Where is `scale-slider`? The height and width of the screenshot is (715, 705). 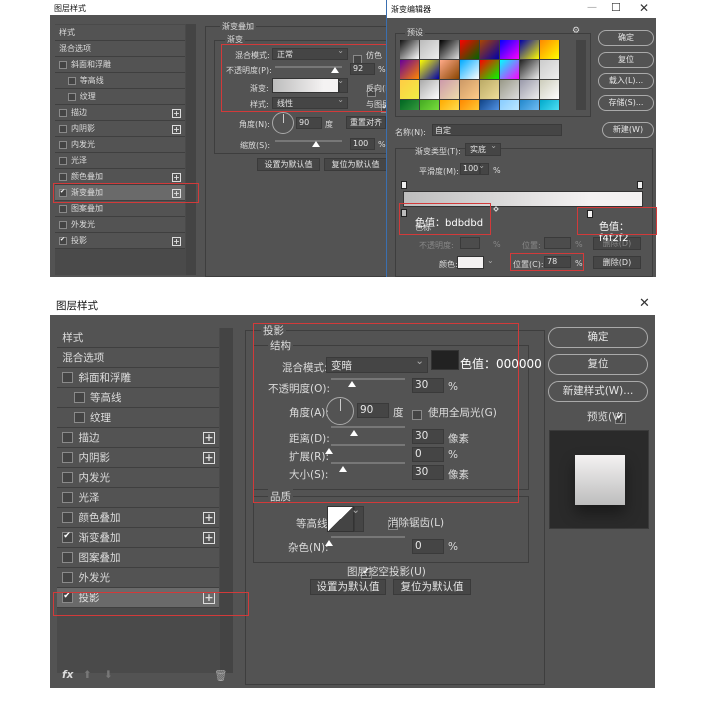 scale-slider is located at coordinates (308, 141).